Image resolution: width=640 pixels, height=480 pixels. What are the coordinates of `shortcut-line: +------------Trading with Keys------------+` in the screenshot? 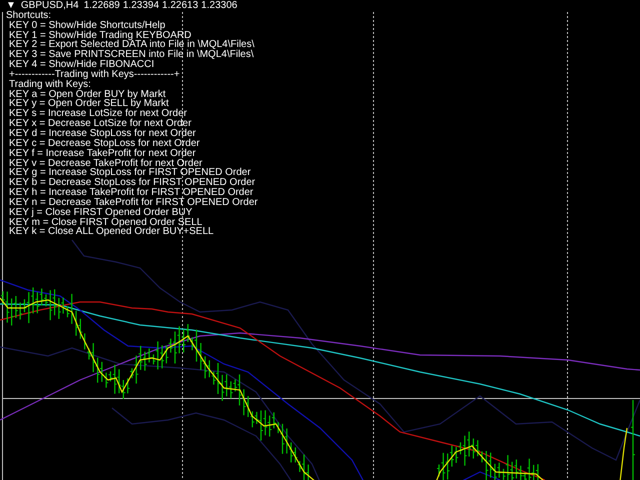 It's located at (94, 75).